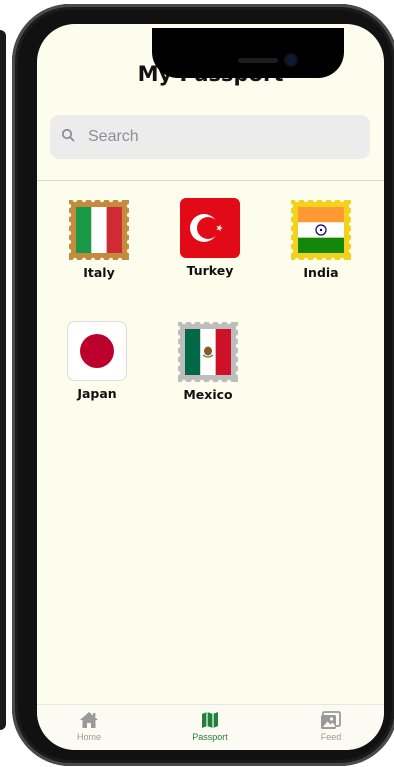  What do you see at coordinates (210, 137) in the screenshot?
I see `search-bar: Search` at bounding box center [210, 137].